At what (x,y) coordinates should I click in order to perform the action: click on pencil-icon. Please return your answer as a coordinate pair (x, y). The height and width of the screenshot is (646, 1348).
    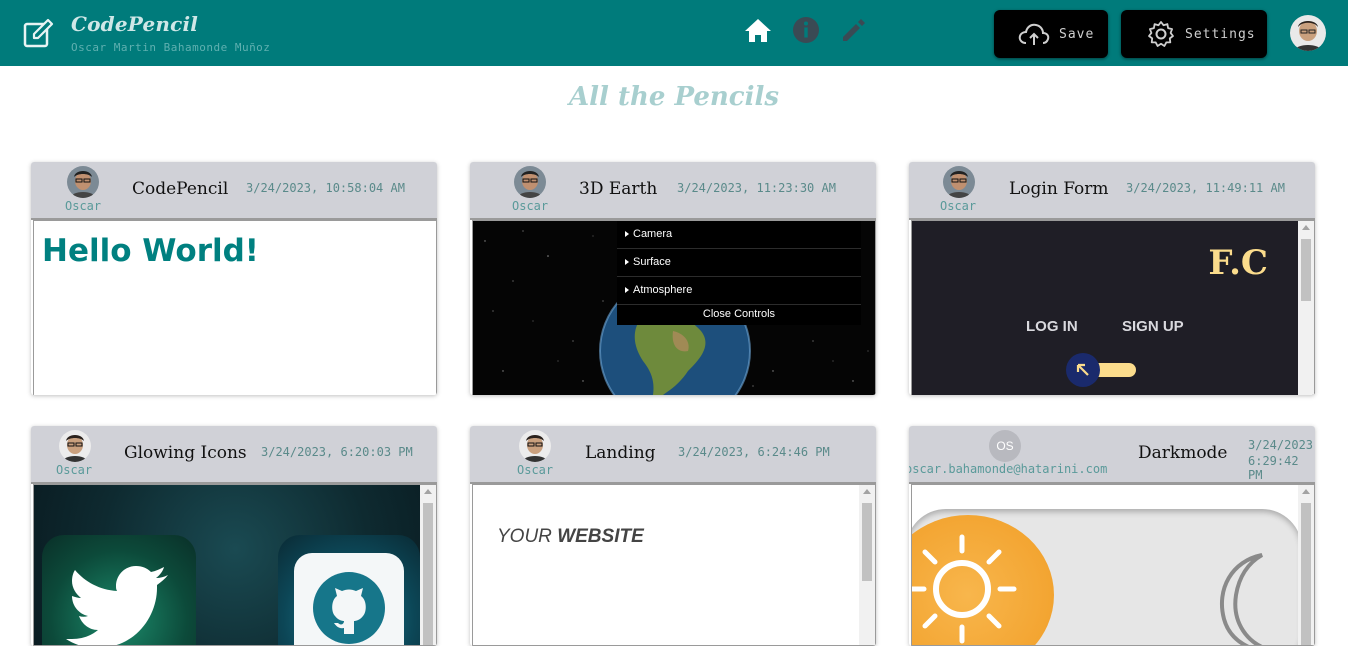
    Looking at the image, I should click on (854, 30).